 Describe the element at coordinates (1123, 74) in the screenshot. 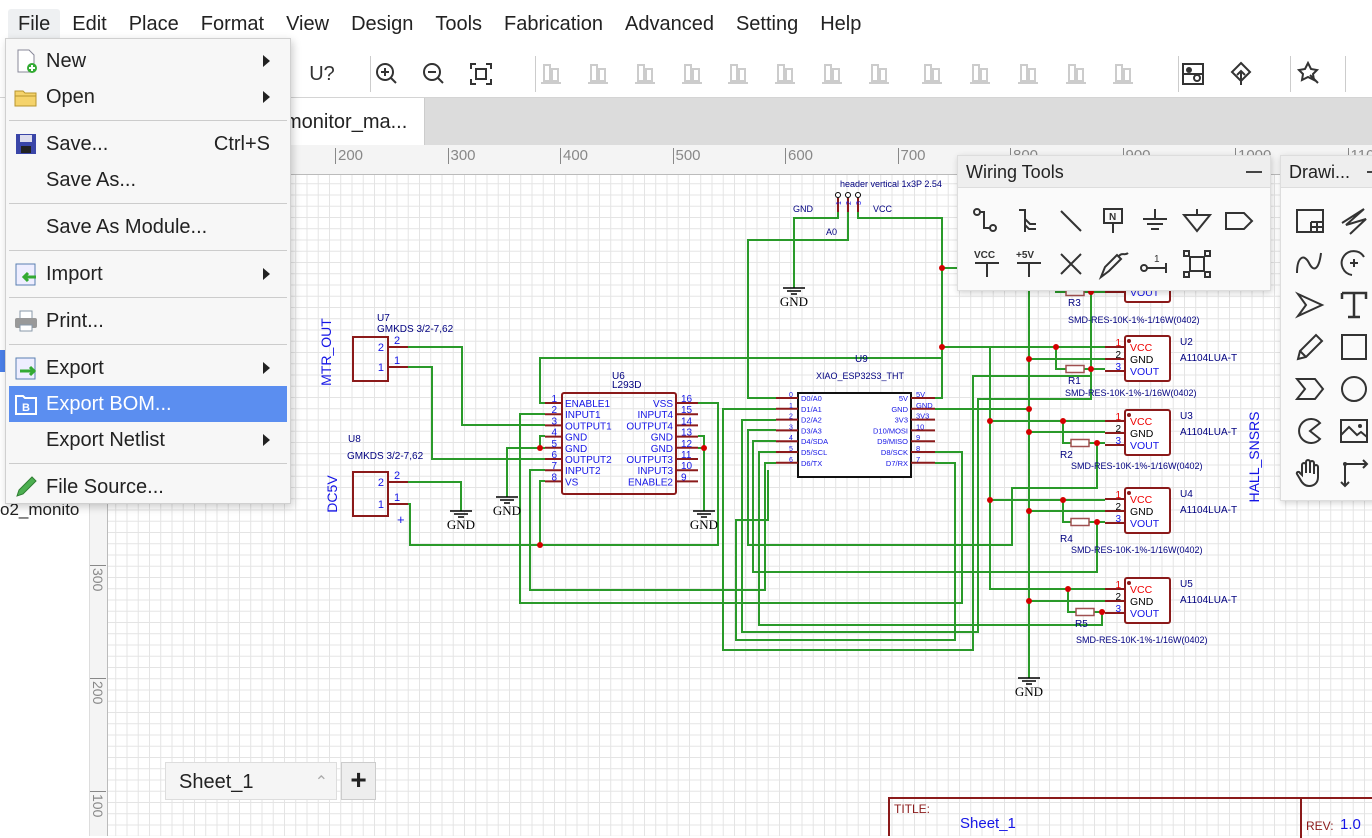

I see `distribute-v-icon` at that location.